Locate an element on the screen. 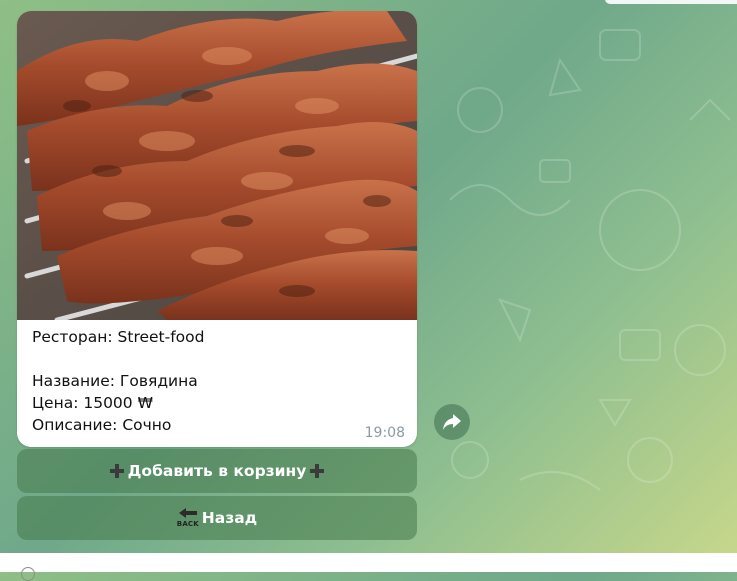 The width and height of the screenshot is (737, 581). share-arrow-icon is located at coordinates (452, 422).